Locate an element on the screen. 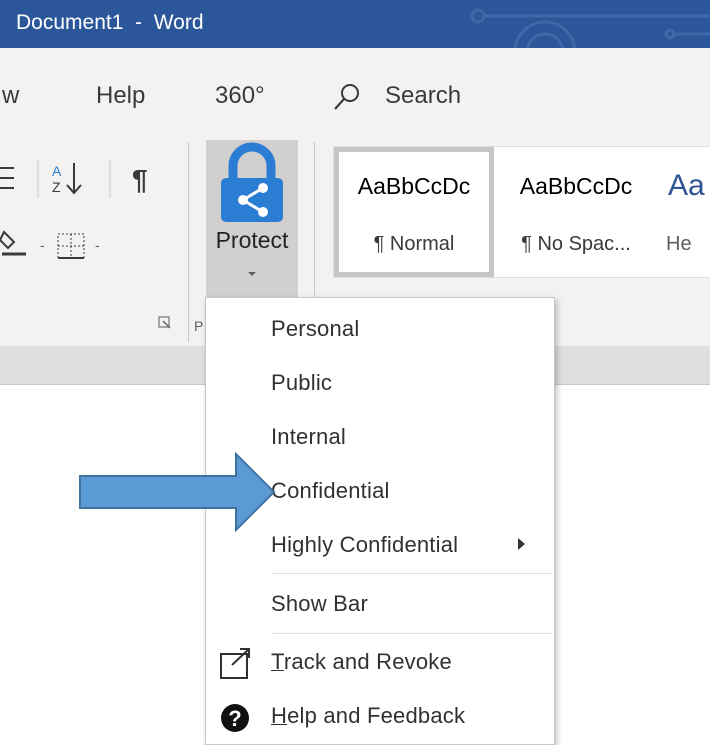 The height and width of the screenshot is (745, 710). style-heading: Aa He is located at coordinates (684, 212).